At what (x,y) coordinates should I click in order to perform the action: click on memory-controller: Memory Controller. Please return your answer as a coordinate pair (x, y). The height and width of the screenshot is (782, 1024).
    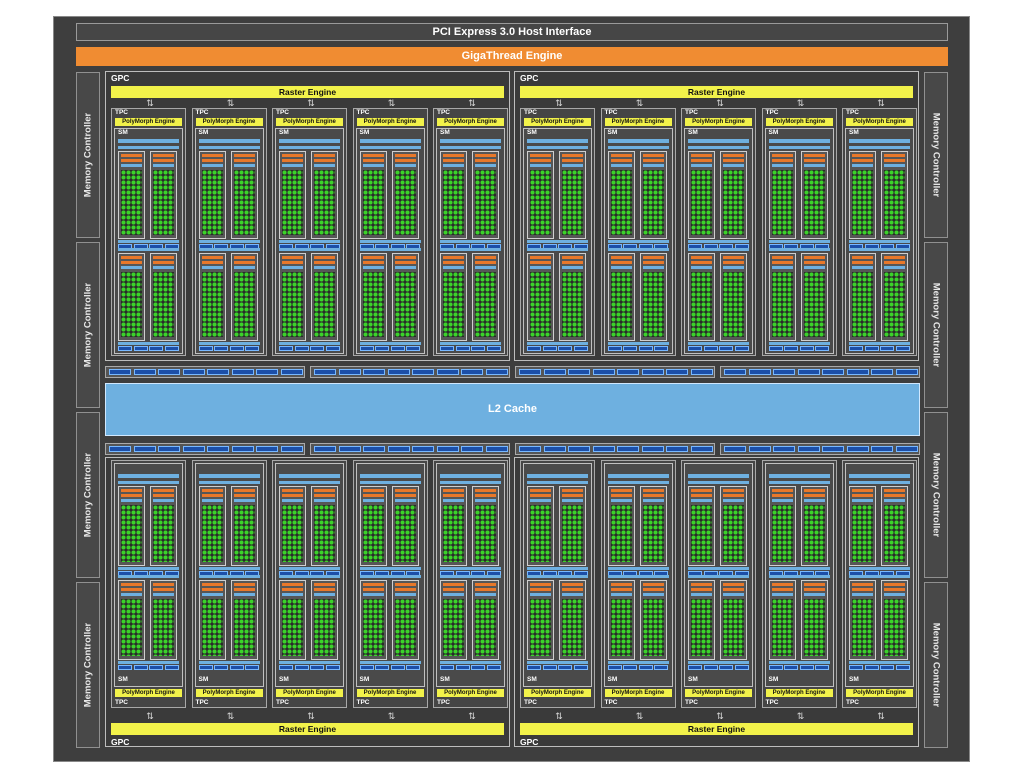
    Looking at the image, I should click on (936, 155).